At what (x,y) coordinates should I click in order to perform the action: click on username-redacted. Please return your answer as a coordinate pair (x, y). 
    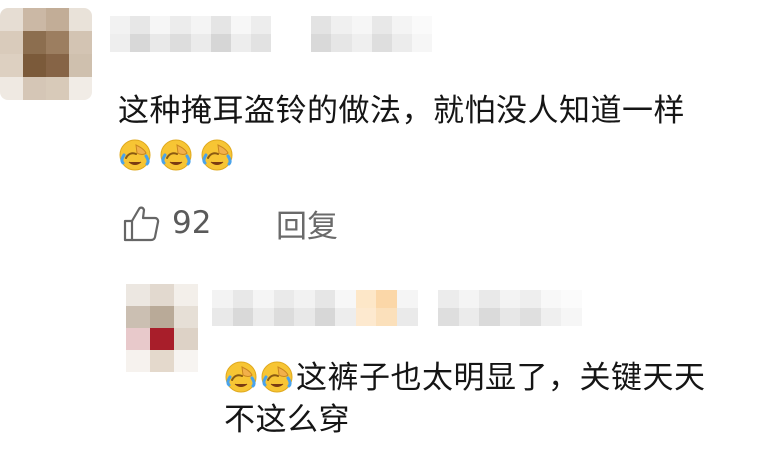
    Looking at the image, I should click on (271, 34).